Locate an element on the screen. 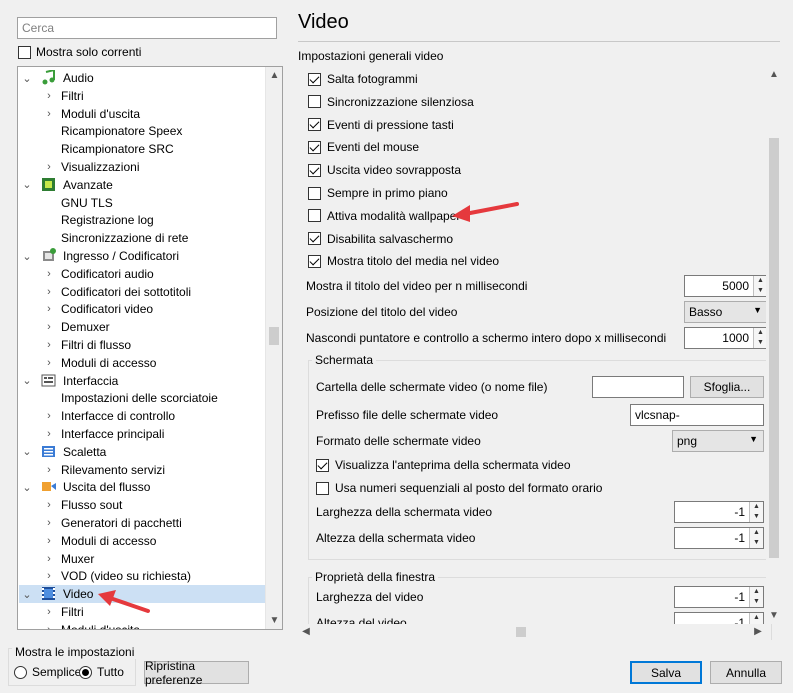  scroll-right-arrow-icon: ▶ is located at coordinates (758, 632).